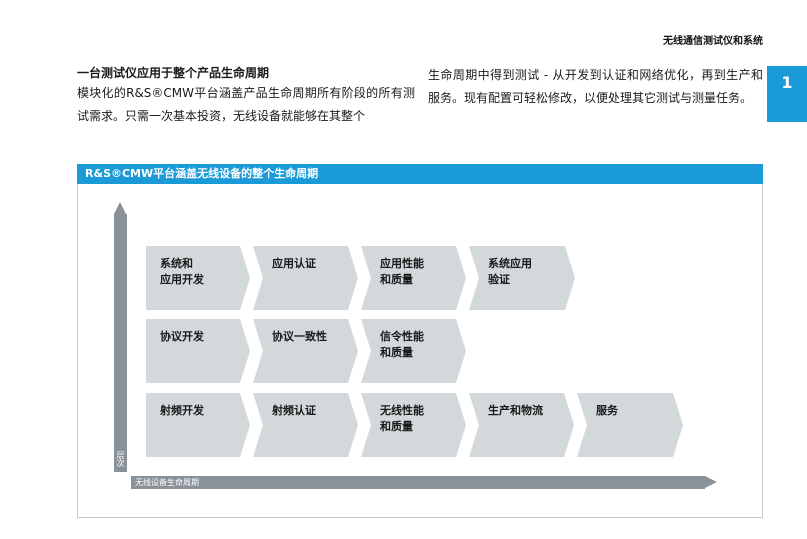 The width and height of the screenshot is (807, 539). What do you see at coordinates (120, 208) in the screenshot?
I see `y-axis-arrowhead` at bounding box center [120, 208].